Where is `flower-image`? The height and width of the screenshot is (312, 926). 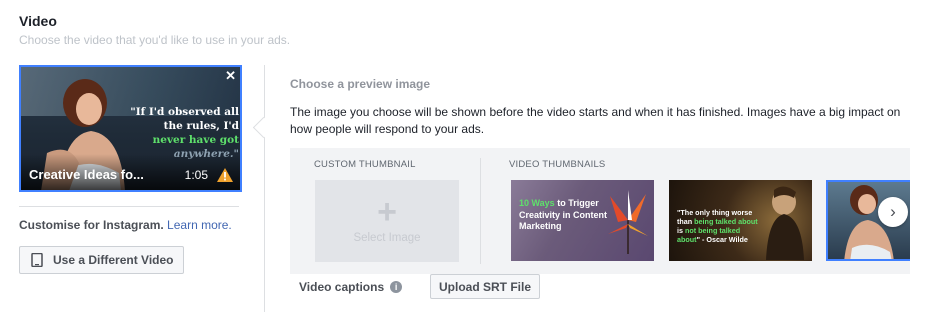
flower-image is located at coordinates (628, 222).